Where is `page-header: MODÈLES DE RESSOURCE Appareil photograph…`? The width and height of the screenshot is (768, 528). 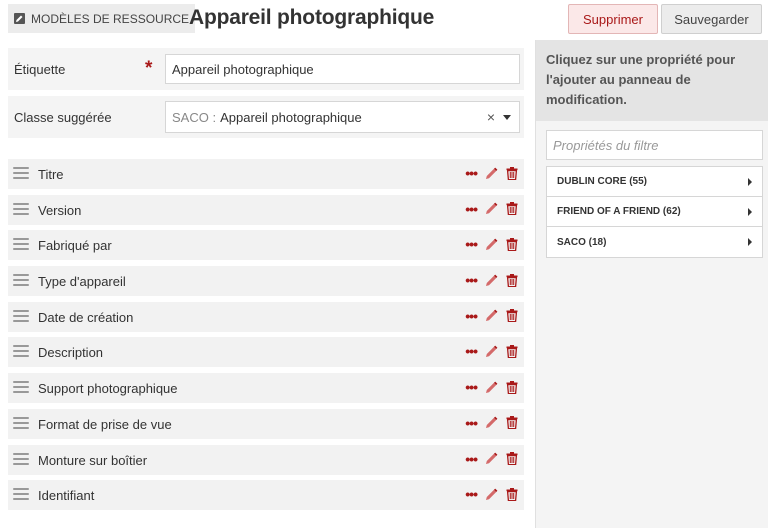 page-header: MODÈLES DE RESSOURCE Appareil photograph… is located at coordinates (384, 20).